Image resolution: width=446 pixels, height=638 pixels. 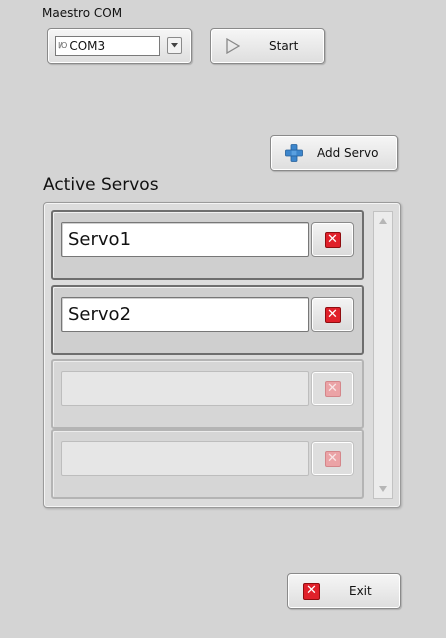 I want to click on maestro-com-label: Maestro COM, so click(x=82, y=13).